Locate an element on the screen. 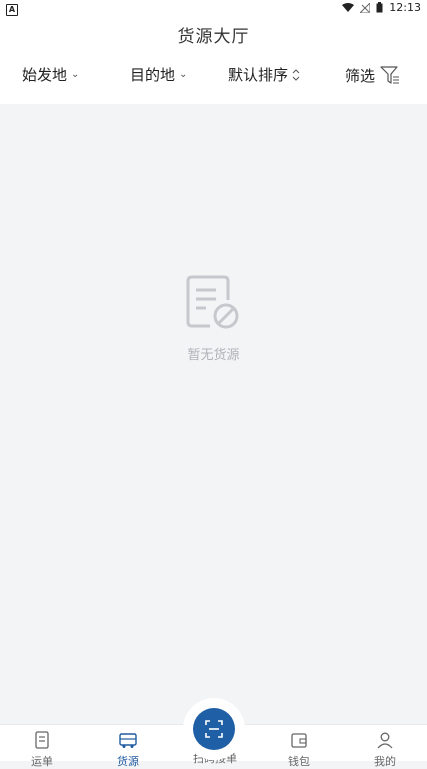  filter-button-label: 筛选 is located at coordinates (360, 75).